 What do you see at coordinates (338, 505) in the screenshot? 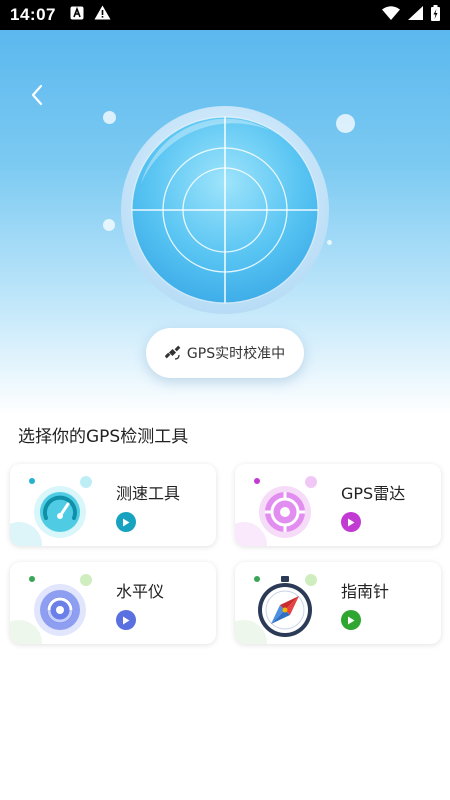
I see `tool-card-gps-radar: GPS雷达` at bounding box center [338, 505].